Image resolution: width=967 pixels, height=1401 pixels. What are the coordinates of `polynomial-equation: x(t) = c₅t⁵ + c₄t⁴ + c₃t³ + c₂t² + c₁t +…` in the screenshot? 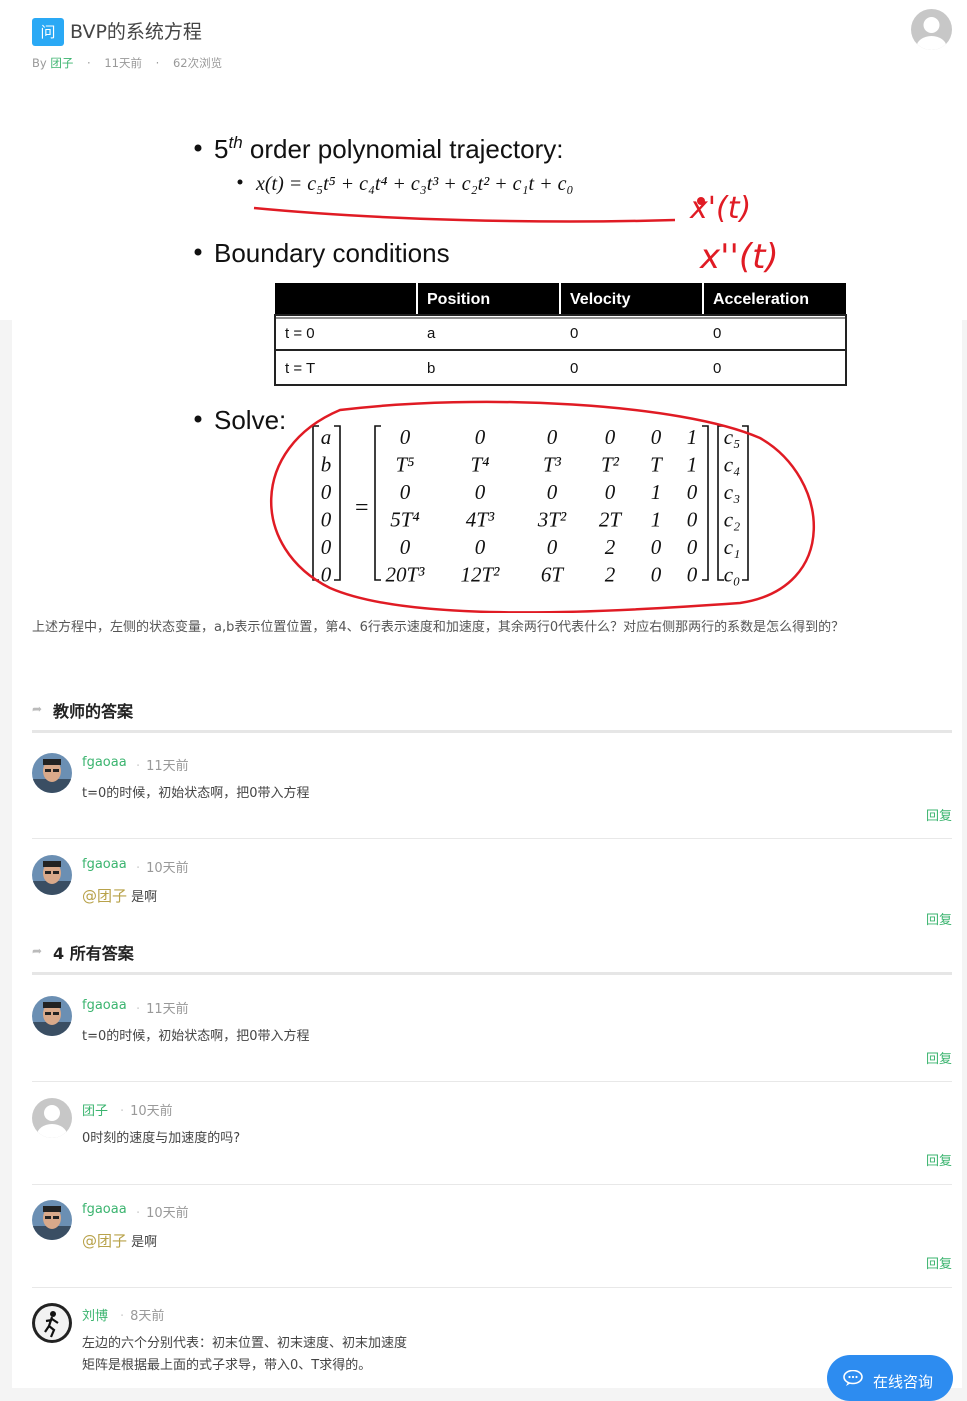 It's located at (414, 184).